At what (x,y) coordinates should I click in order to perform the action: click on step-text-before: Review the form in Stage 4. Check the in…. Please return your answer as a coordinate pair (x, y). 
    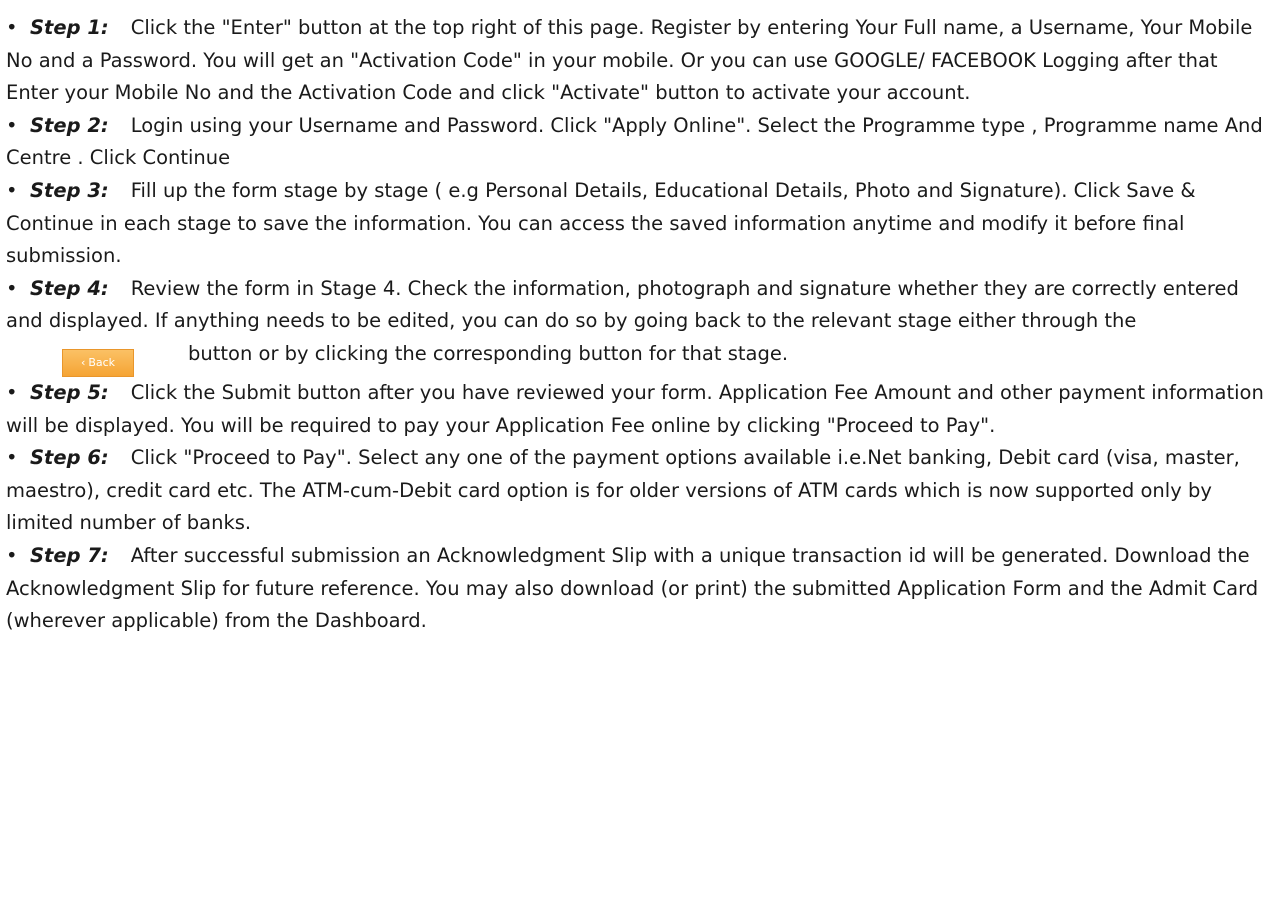
    Looking at the image, I should click on (622, 304).